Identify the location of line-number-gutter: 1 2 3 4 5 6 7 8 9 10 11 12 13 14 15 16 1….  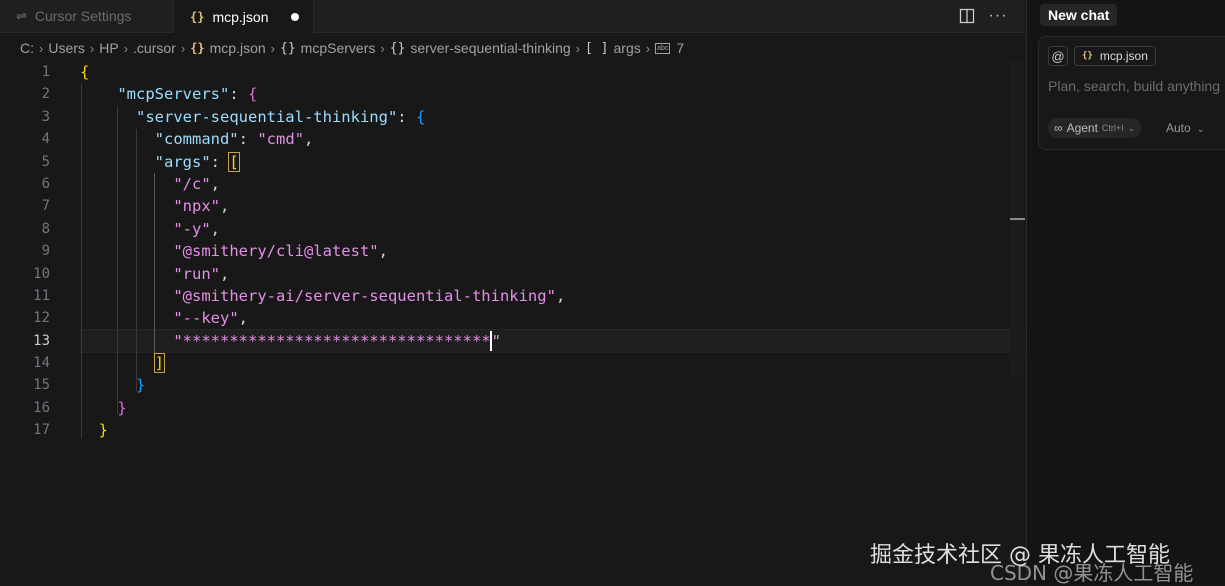
(25, 251).